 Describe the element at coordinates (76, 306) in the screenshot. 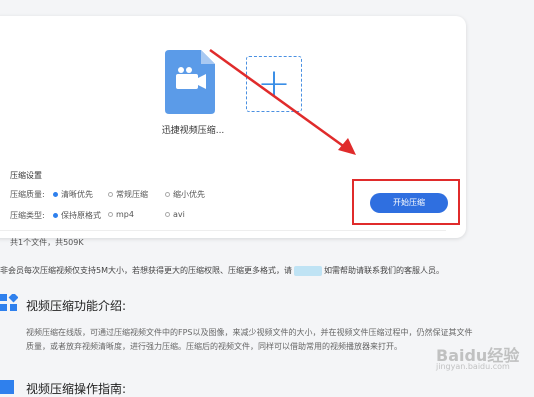

I see `intro-section-title: 视频压缩功能介绍:` at that location.